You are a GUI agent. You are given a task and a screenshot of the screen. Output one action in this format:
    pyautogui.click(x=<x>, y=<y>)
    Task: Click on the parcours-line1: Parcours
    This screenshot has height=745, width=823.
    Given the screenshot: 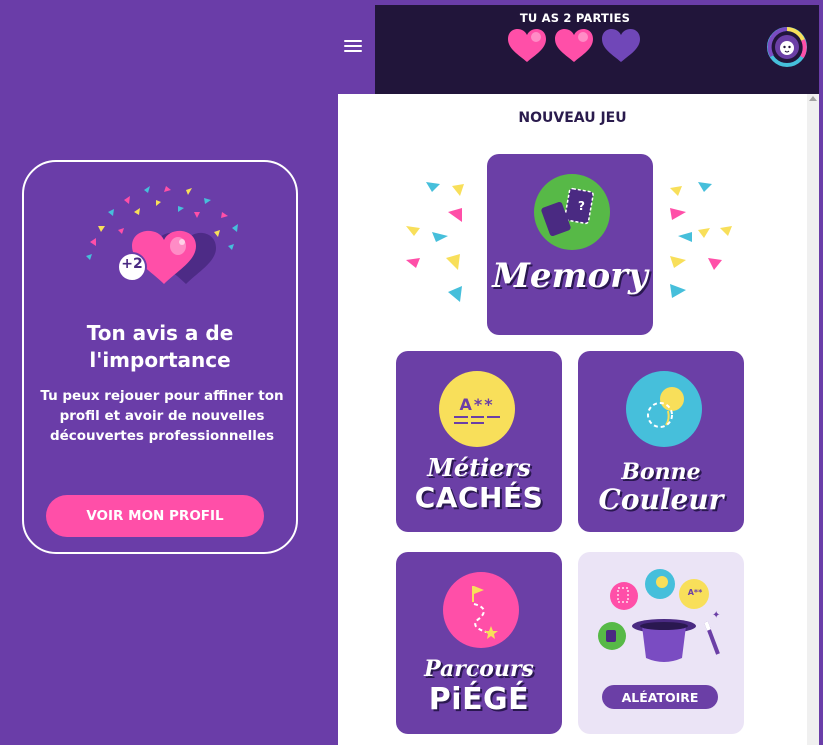 What is the action you would take?
    pyautogui.click(x=479, y=669)
    